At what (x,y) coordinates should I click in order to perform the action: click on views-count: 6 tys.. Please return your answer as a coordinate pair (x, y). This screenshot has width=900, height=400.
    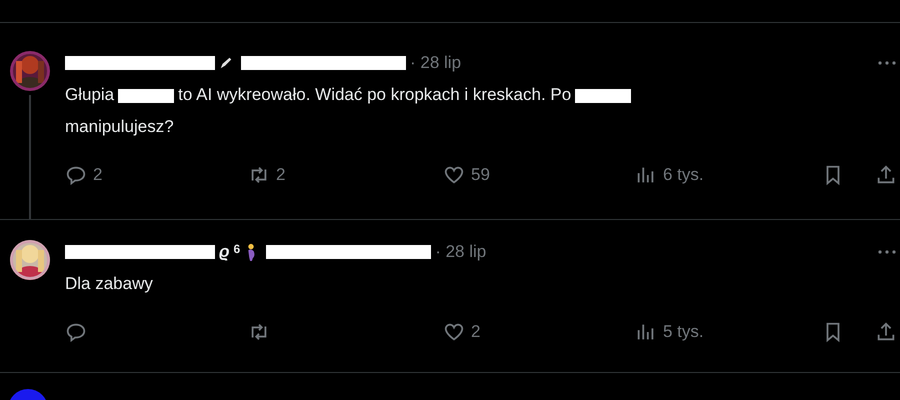
    Looking at the image, I should click on (683, 175).